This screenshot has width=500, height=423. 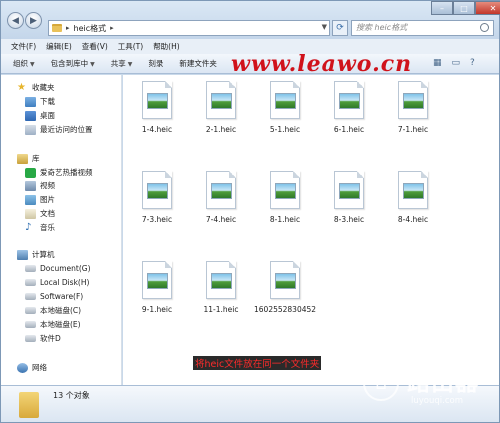 I want to click on file-item: 2-1.heic, so click(x=221, y=118).